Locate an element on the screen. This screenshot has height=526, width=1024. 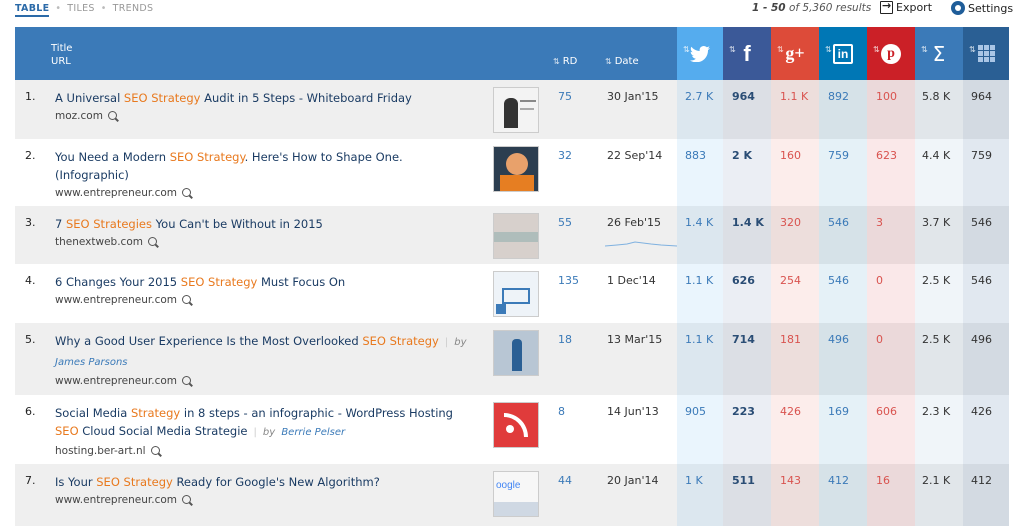
cell-gp: 160 is located at coordinates (790, 155).